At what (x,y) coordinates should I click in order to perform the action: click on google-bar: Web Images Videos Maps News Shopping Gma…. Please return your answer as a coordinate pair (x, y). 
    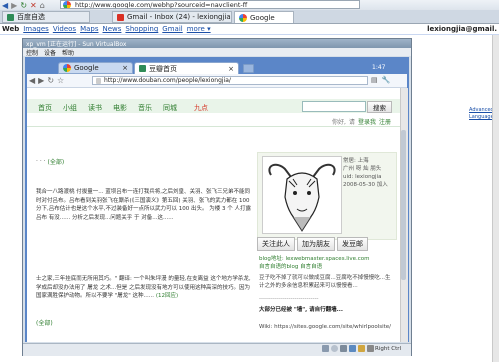
    Looking at the image, I should click on (106, 29).